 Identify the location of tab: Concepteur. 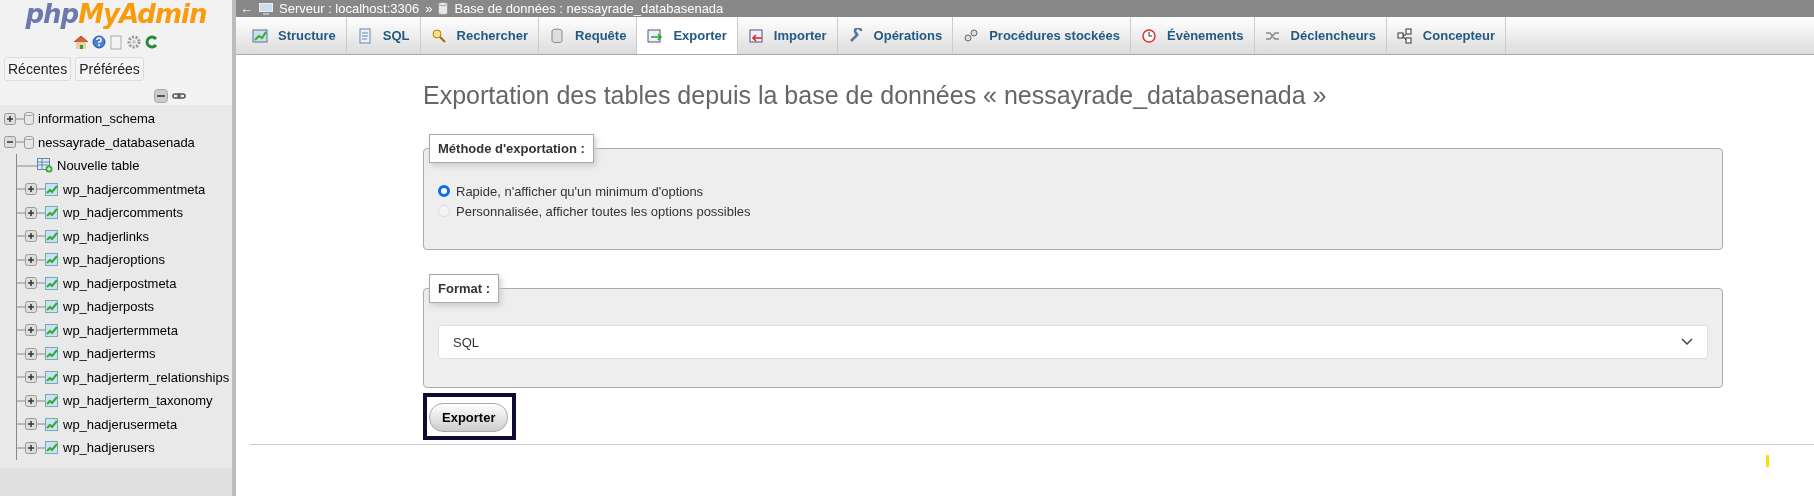
(1446, 35).